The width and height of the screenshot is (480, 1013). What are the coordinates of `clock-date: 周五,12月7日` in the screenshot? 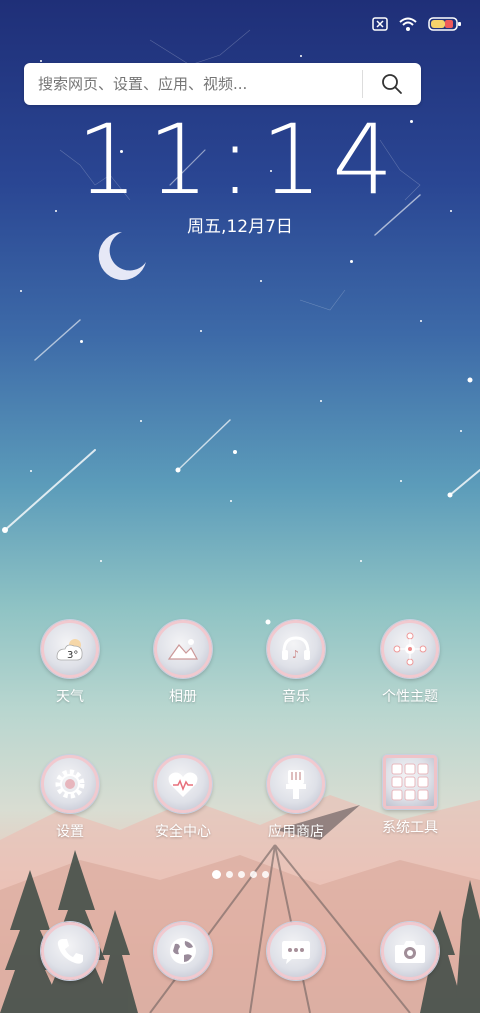 It's located at (240, 224).